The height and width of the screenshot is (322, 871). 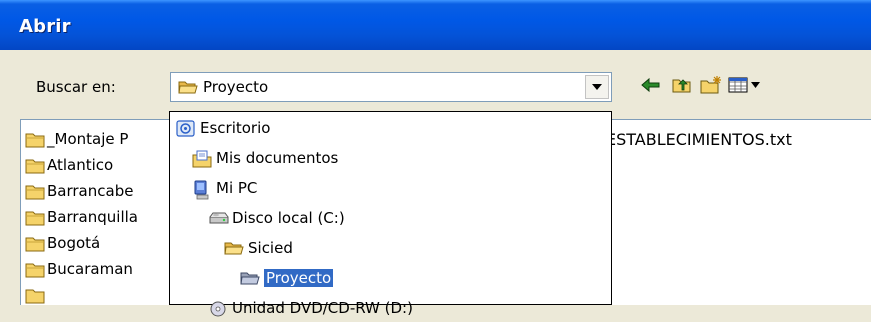 What do you see at coordinates (322, 308) in the screenshot?
I see `dropdown-item-label: Unidad DVD/CD-RW (D:)` at bounding box center [322, 308].